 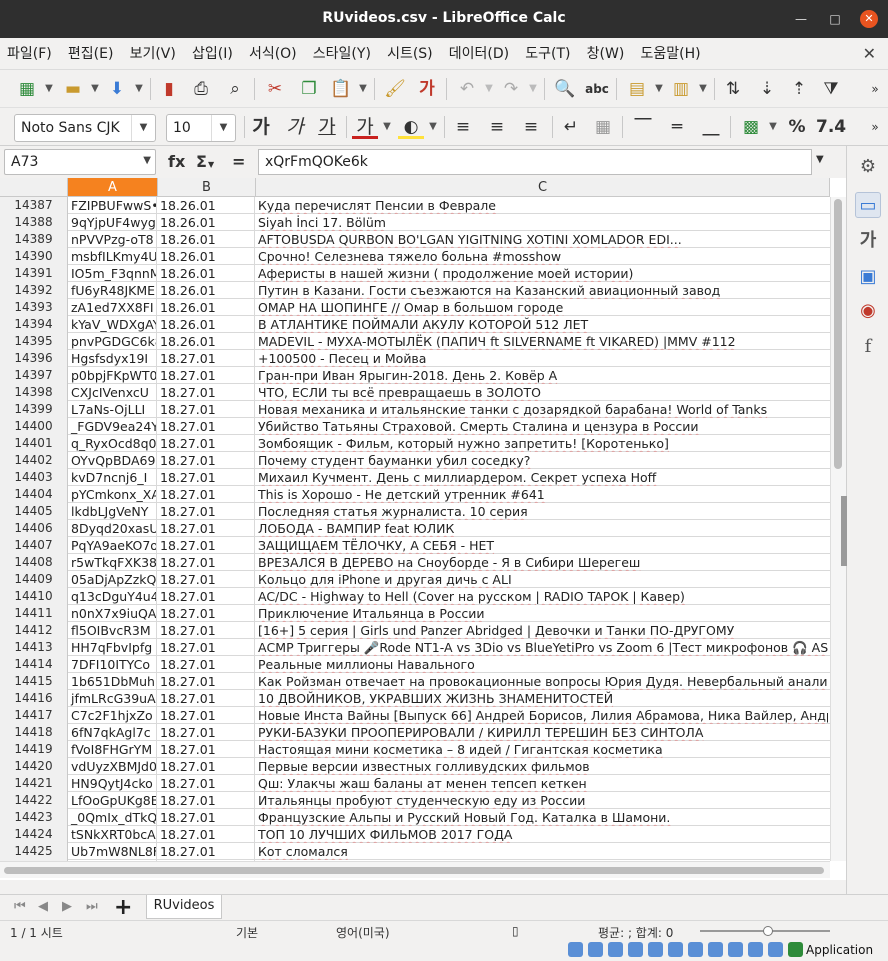 What do you see at coordinates (147, 160) in the screenshot?
I see `chevron-down-icon: ▼` at bounding box center [147, 160].